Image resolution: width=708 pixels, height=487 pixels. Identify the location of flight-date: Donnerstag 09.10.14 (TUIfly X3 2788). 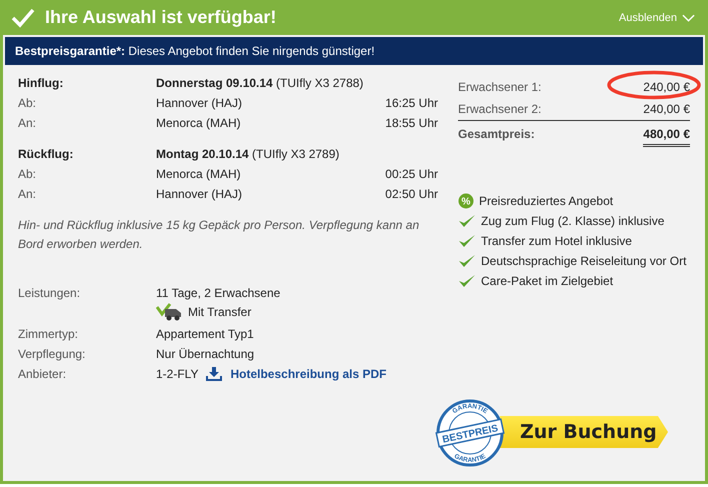
(260, 83).